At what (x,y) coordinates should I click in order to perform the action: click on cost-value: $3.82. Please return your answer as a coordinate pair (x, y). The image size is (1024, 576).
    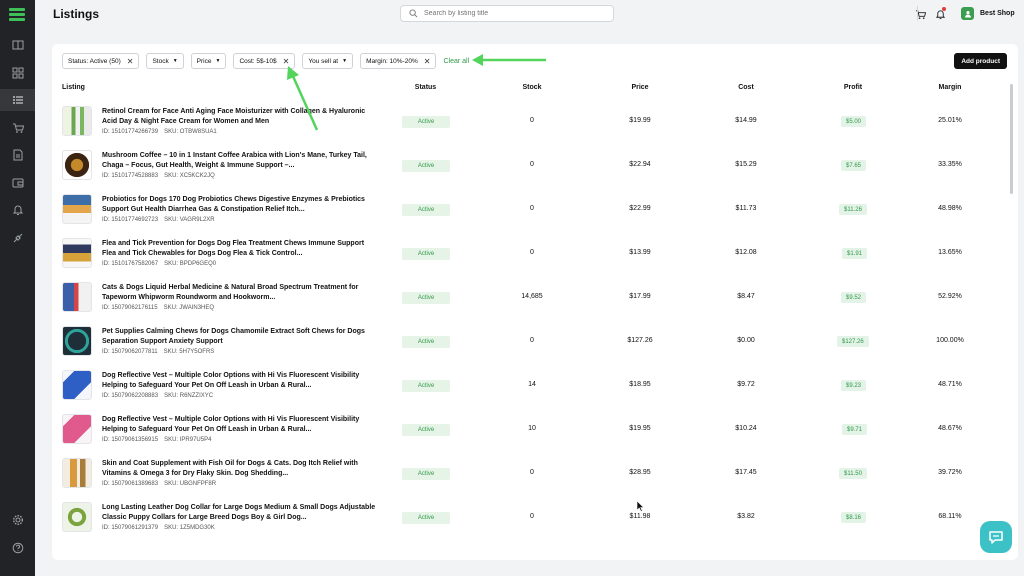
    Looking at the image, I should click on (746, 516).